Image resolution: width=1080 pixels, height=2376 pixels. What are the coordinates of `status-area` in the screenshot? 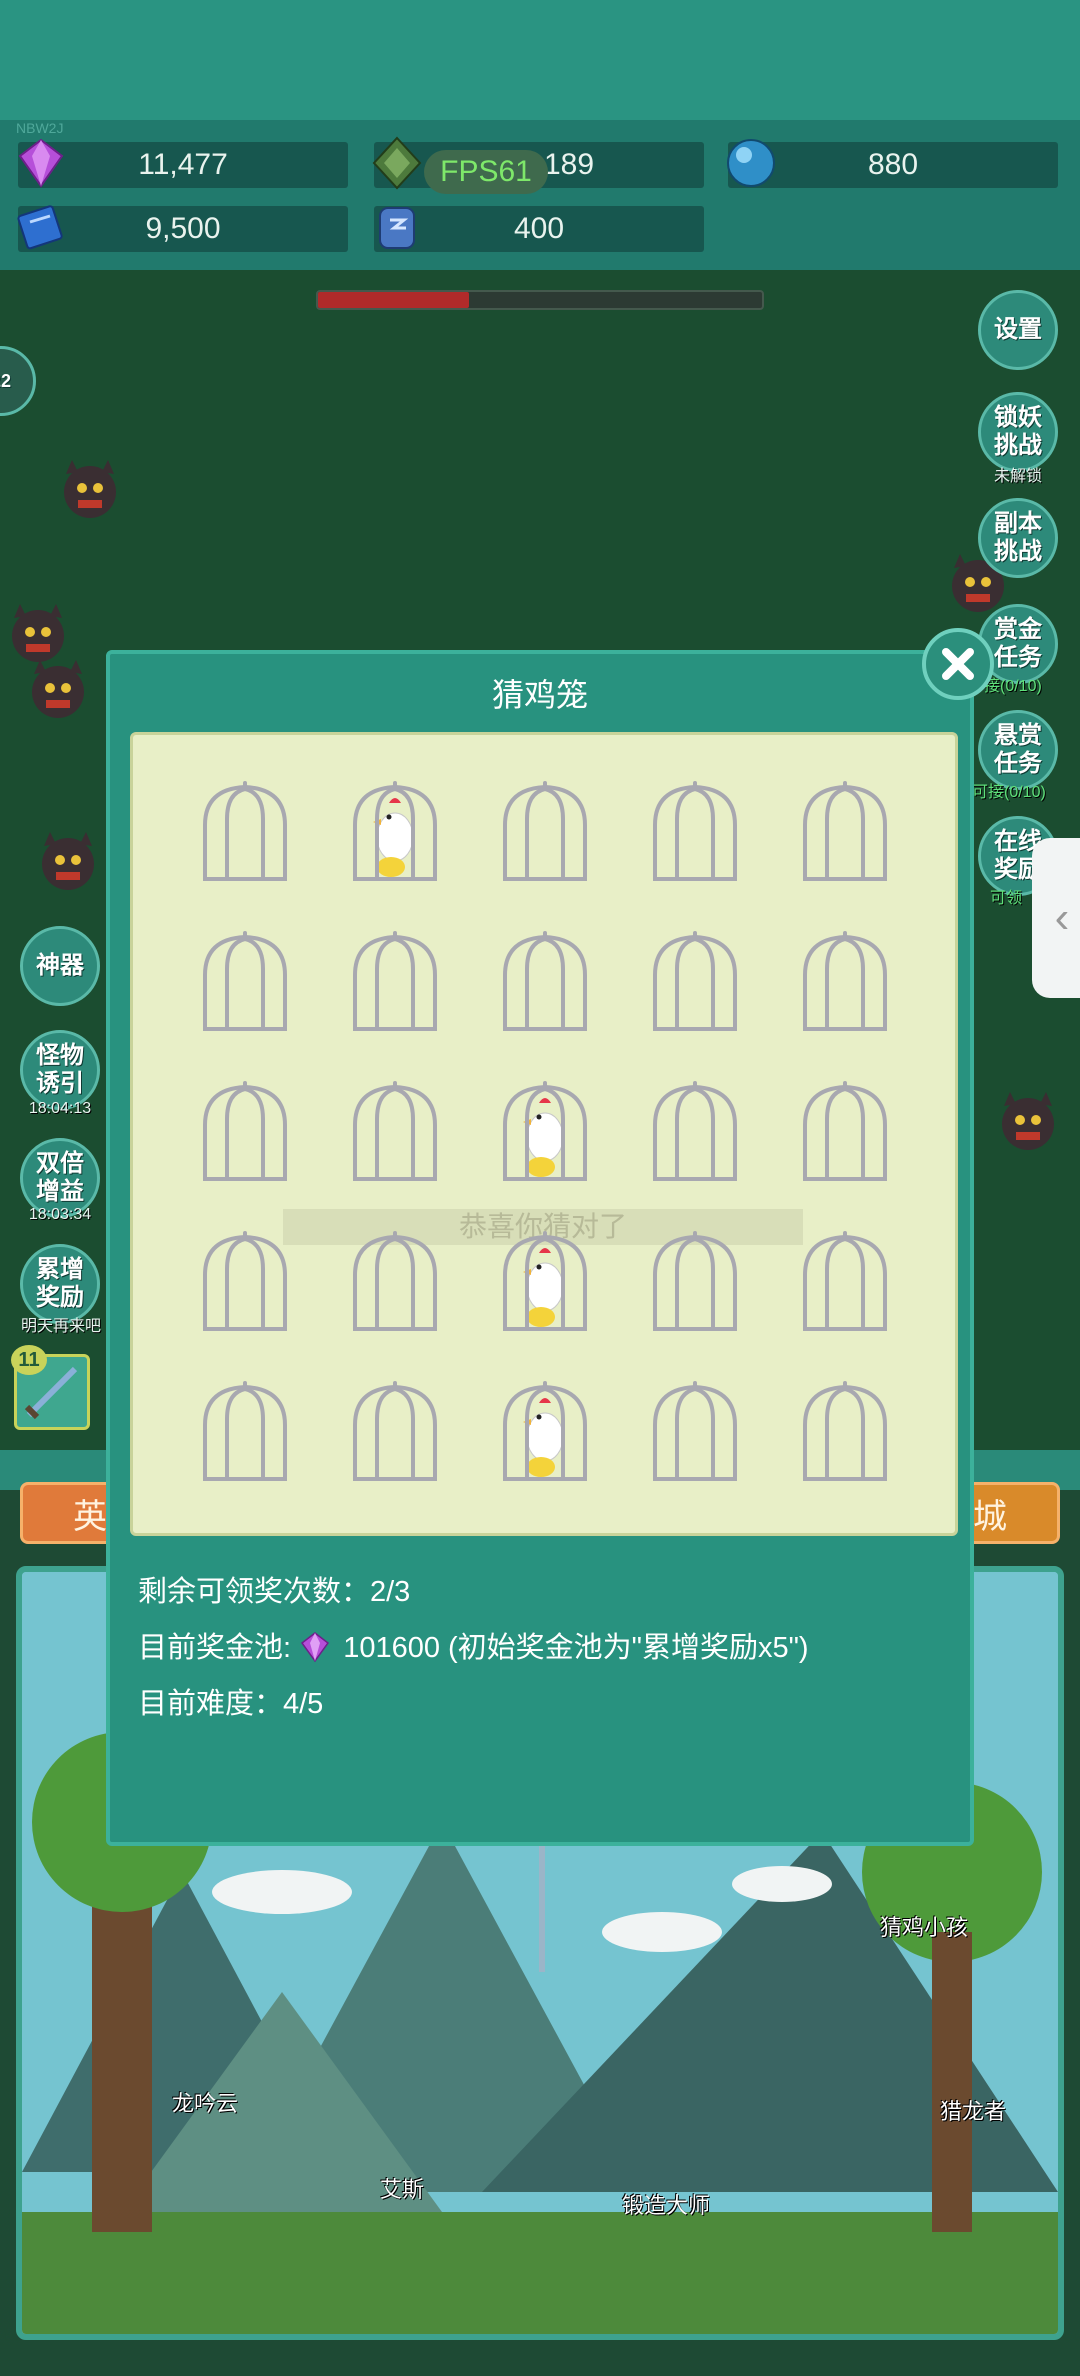 It's located at (540, 60).